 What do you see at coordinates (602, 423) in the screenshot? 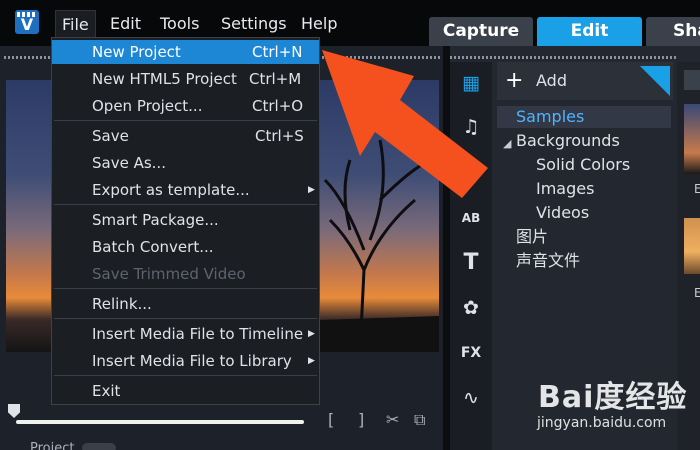
I see `baidu-watermark-url: jingyan.baidu.com` at bounding box center [602, 423].